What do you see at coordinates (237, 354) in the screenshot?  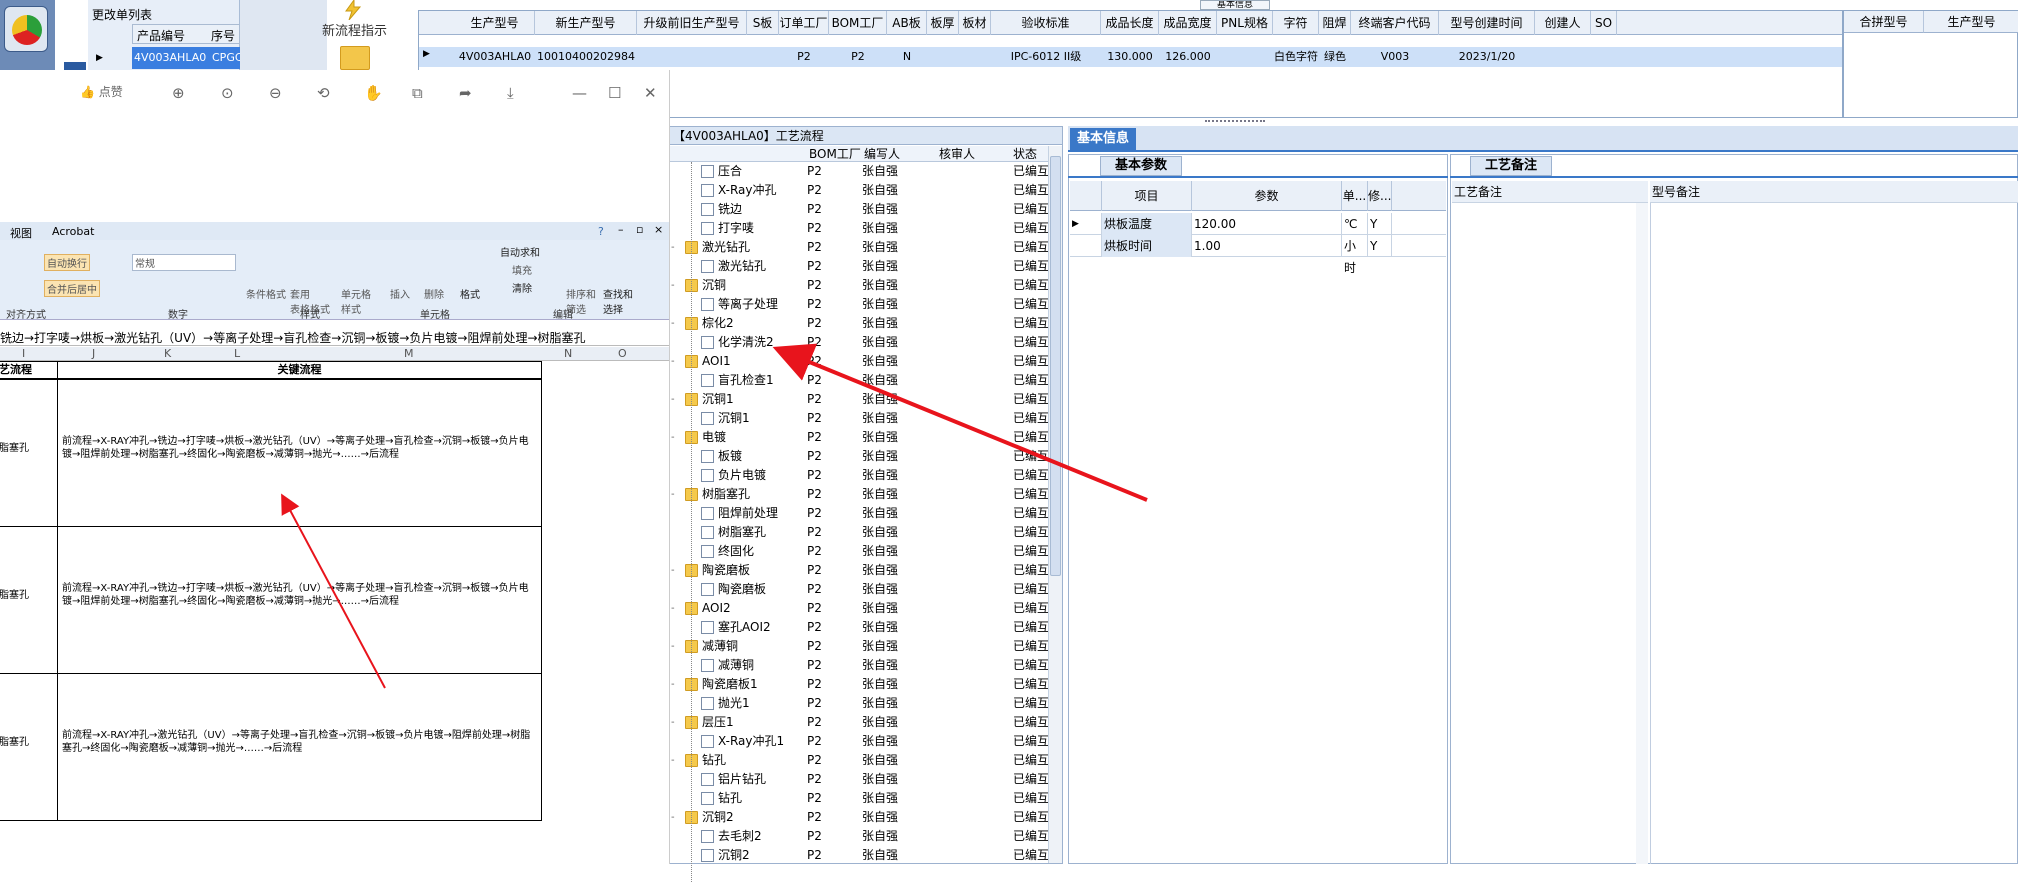 I see `col-l: L` at bounding box center [237, 354].